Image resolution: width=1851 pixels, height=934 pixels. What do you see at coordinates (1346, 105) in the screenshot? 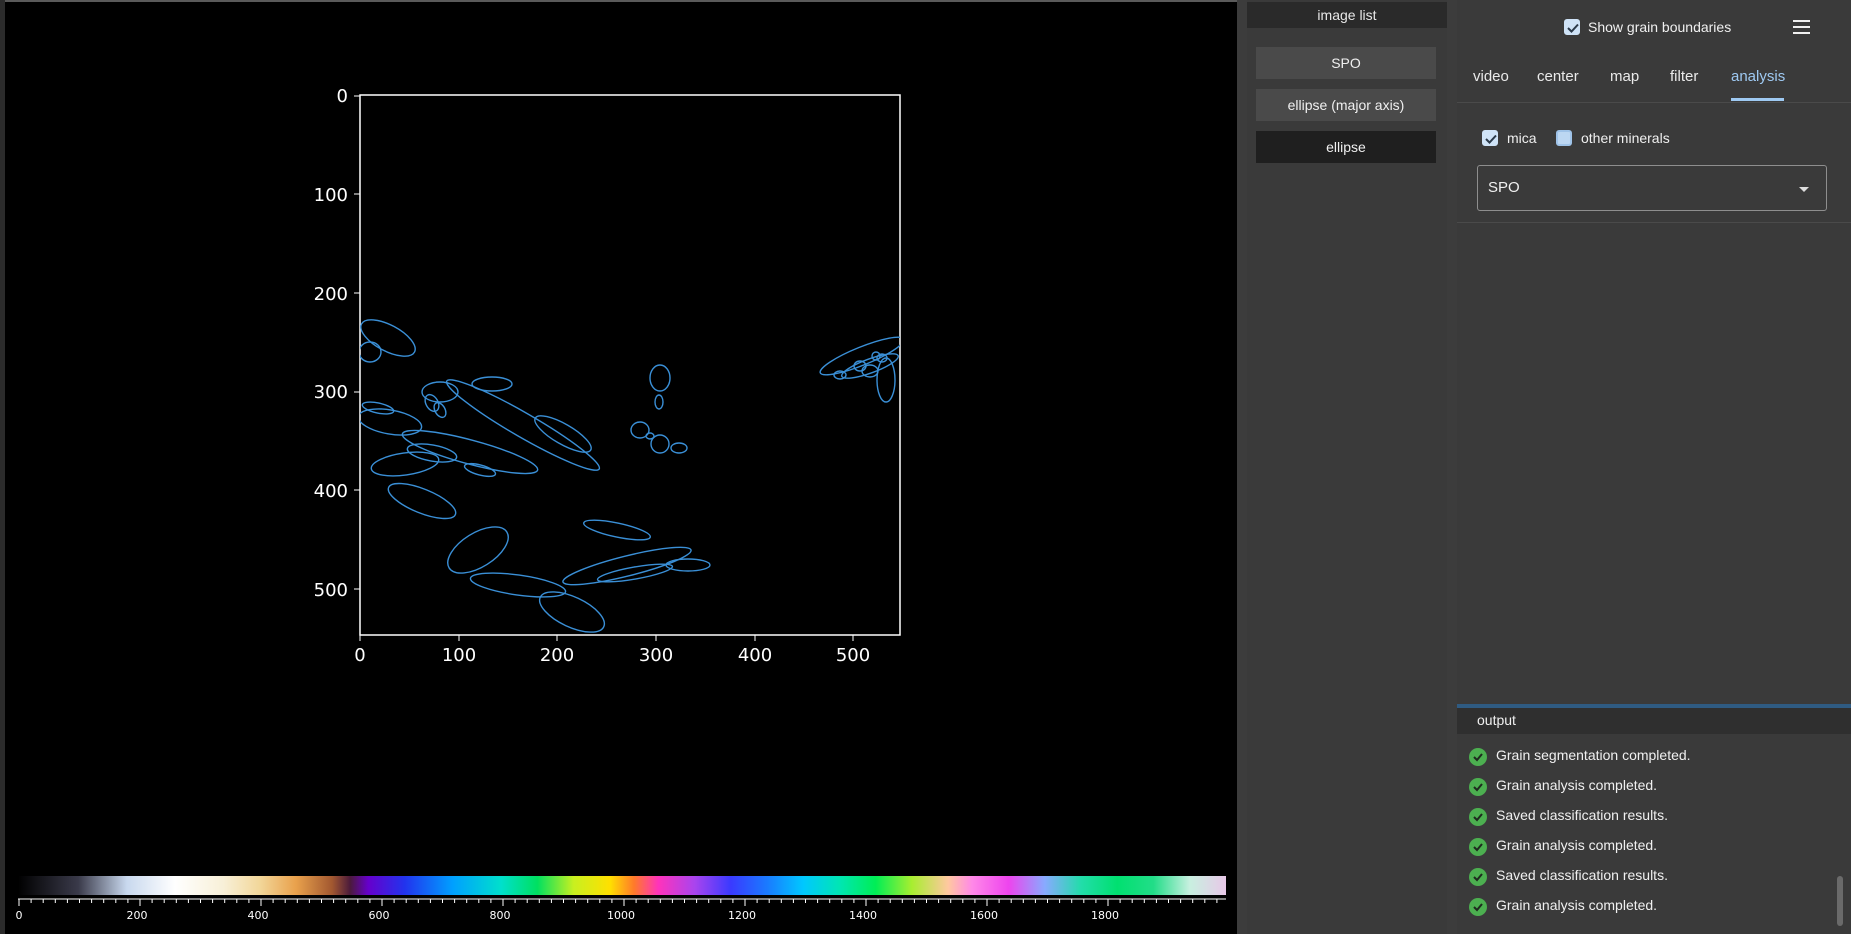
I see `image-list-item-ellipse-major-axis: ellipse (major axis)` at bounding box center [1346, 105].